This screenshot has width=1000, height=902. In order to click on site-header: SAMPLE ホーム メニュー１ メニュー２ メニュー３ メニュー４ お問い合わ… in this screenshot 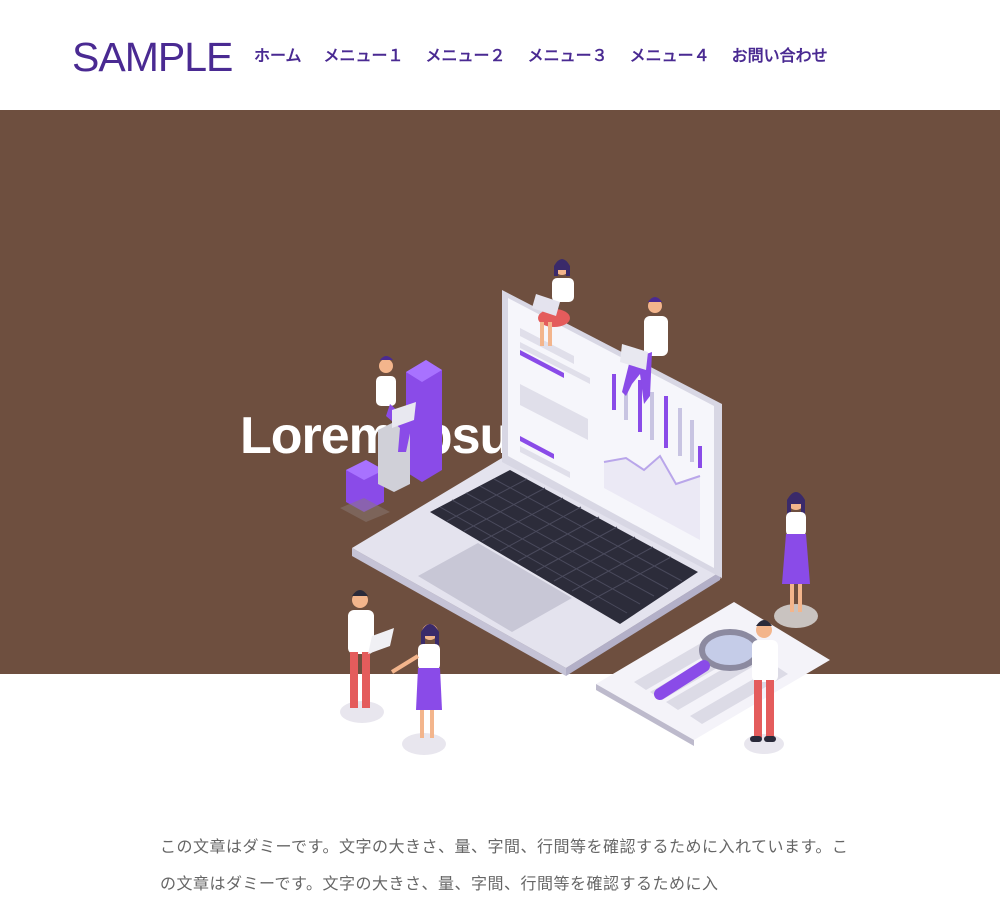, I will do `click(500, 55)`.